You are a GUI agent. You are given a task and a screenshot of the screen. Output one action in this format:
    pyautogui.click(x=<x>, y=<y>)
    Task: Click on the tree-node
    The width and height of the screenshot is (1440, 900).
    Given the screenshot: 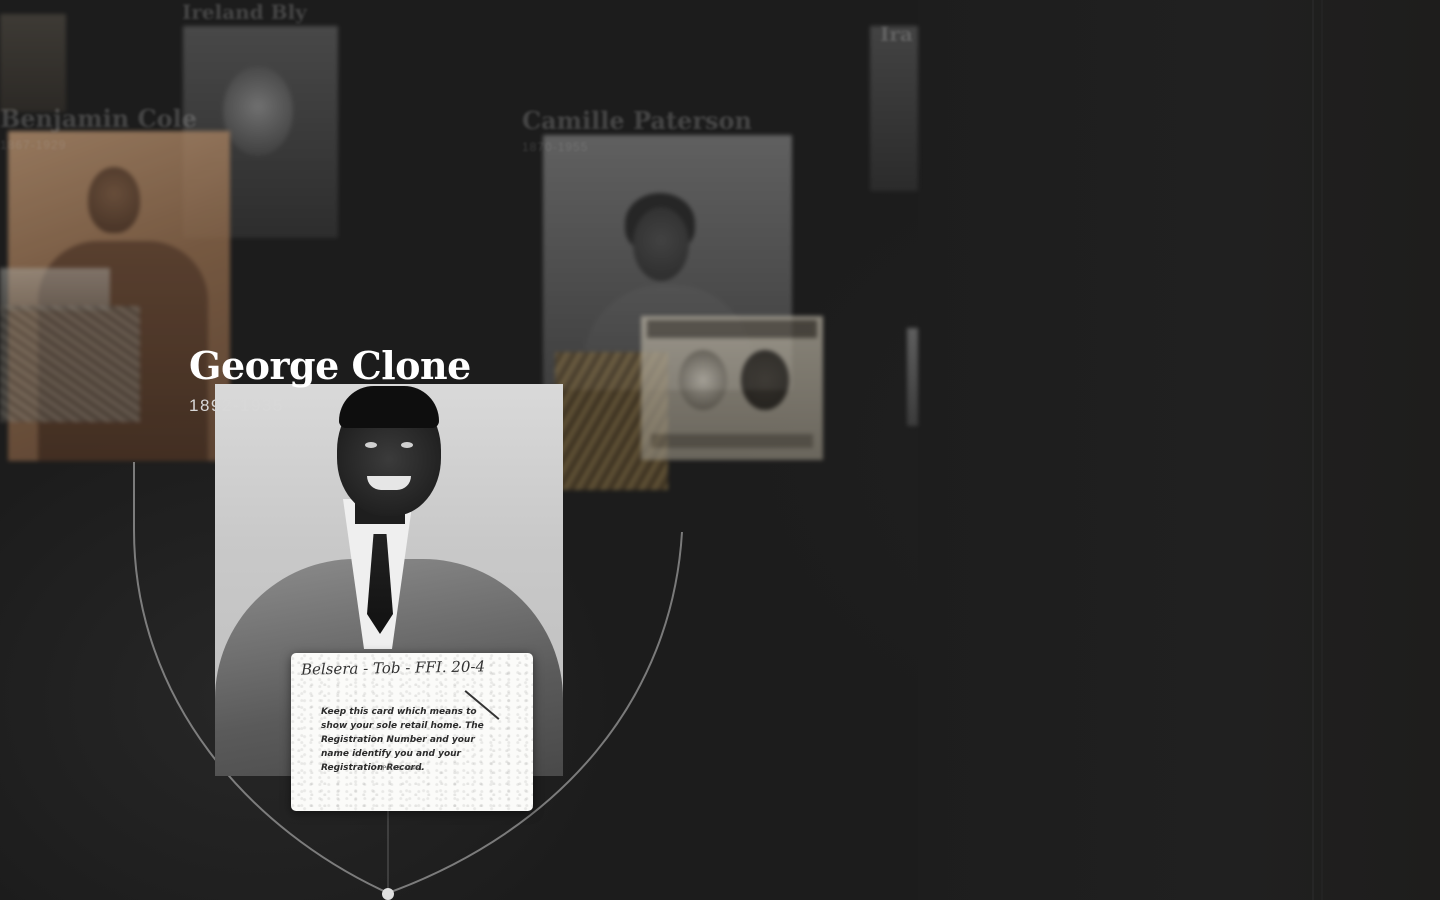 What is the action you would take?
    pyautogui.click(x=388, y=894)
    